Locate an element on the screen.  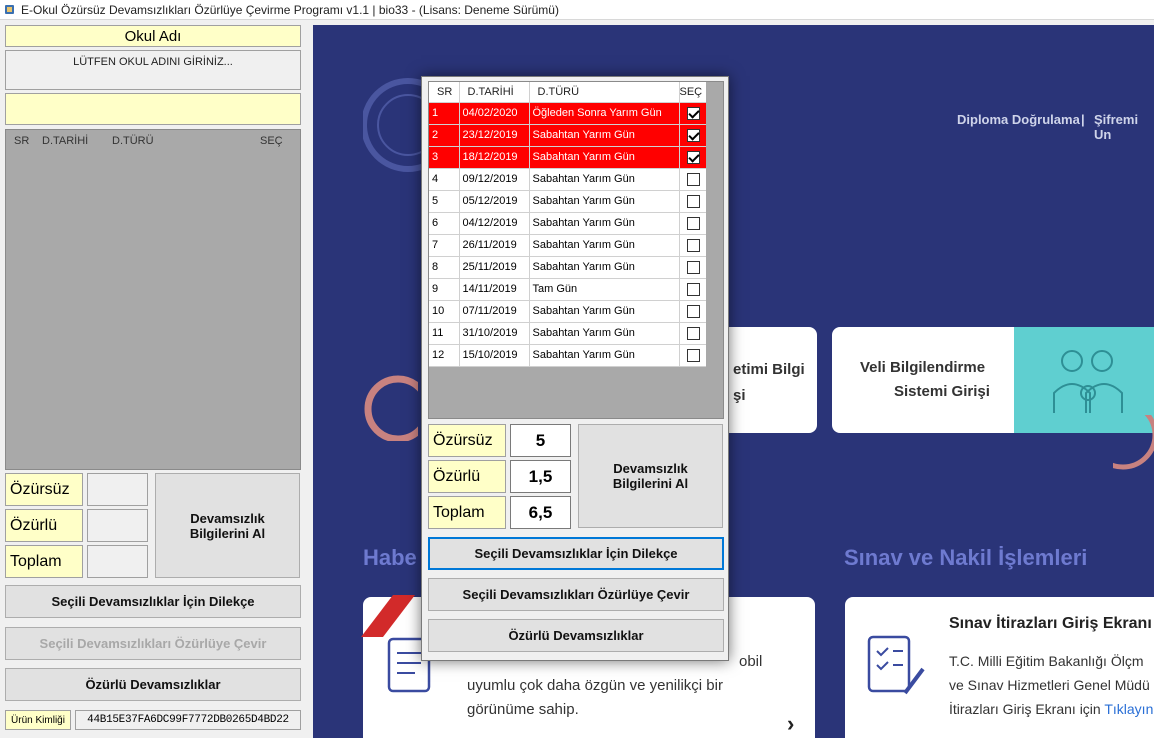
dialog-table-row: 8 25/11/2019 Sabahtan Yarım Gün is located at coordinates (568, 267).